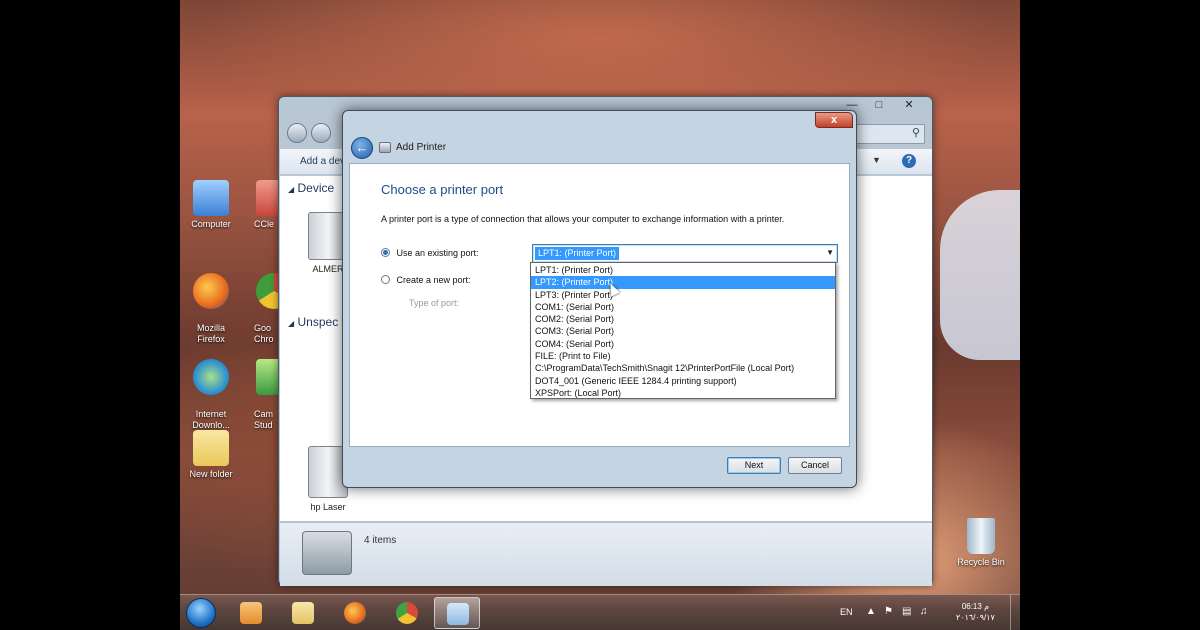  What do you see at coordinates (683, 393) in the screenshot?
I see `port-option: XPSPort: (Local Port)` at bounding box center [683, 393].